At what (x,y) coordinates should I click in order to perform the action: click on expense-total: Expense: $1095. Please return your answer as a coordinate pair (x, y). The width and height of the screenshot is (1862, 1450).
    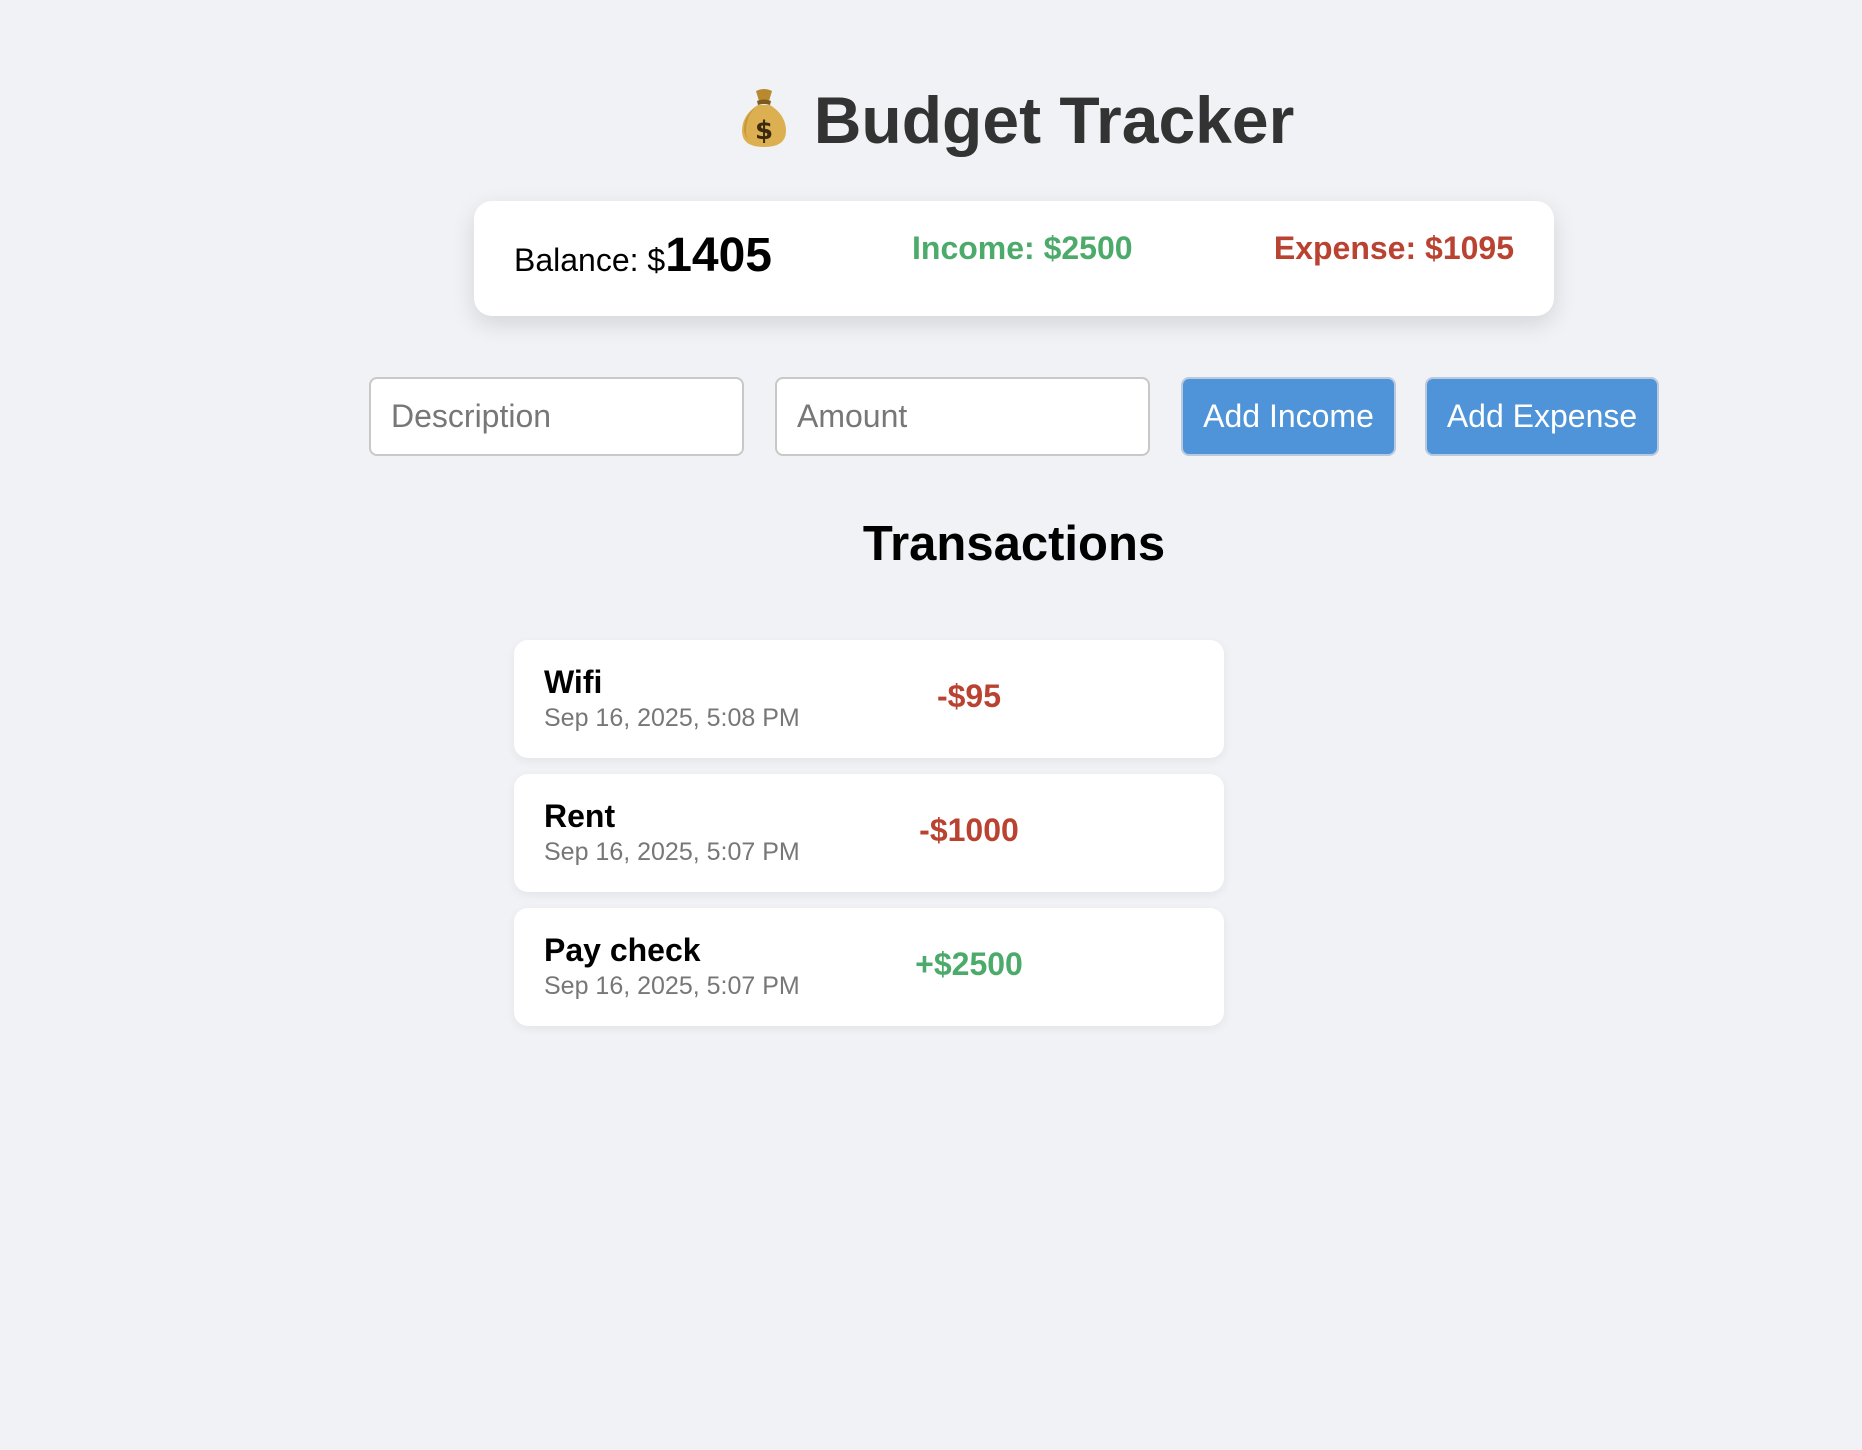
    Looking at the image, I should click on (1393, 248).